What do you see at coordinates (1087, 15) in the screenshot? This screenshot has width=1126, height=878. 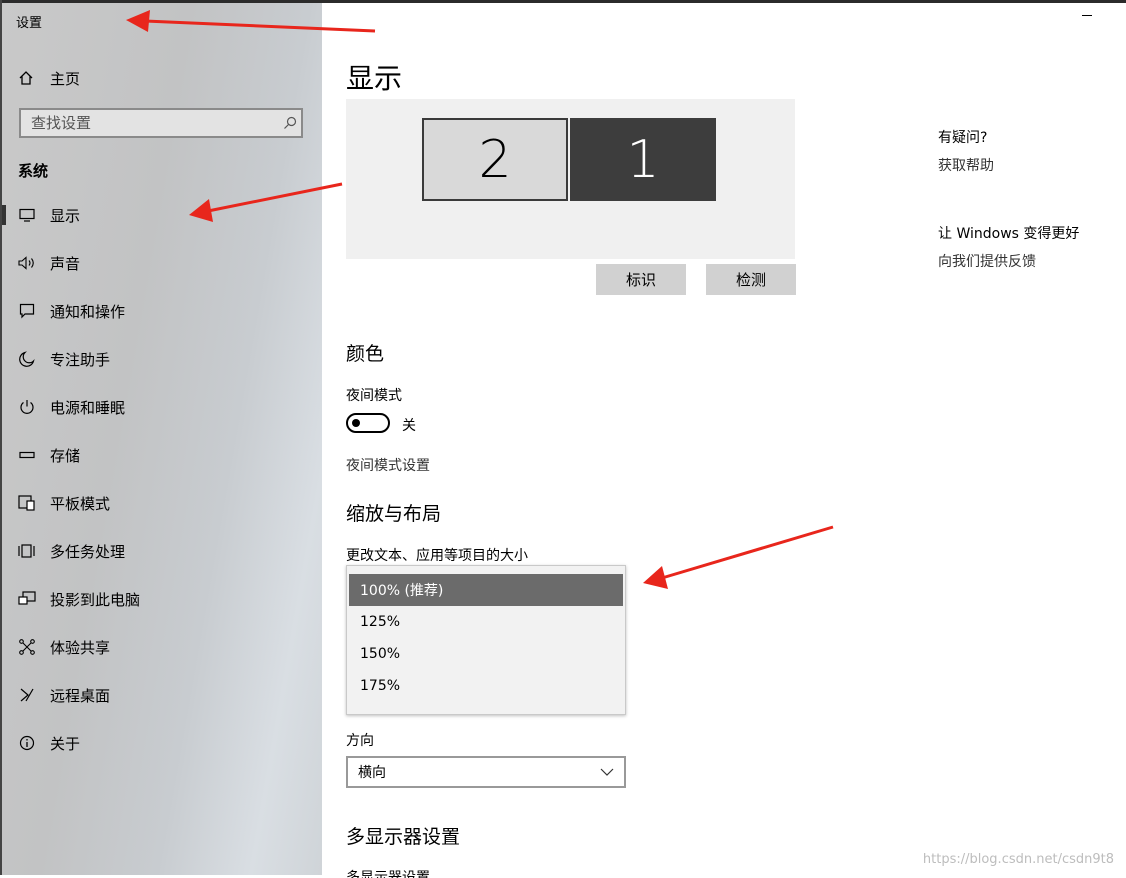 I see `minimize-button` at bounding box center [1087, 15].